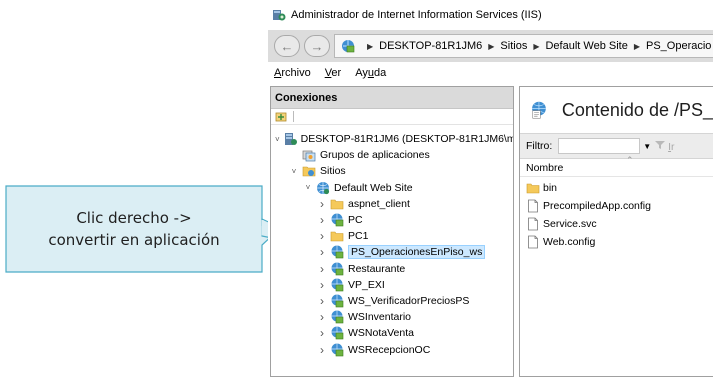 Image resolution: width=713 pixels, height=377 pixels. What do you see at coordinates (673, 146) in the screenshot?
I see `go-filter-label: r` at bounding box center [673, 146].